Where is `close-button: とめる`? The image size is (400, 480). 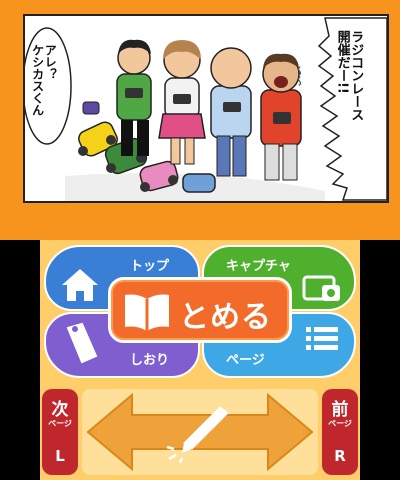
close-button: とめる is located at coordinates (200, 310).